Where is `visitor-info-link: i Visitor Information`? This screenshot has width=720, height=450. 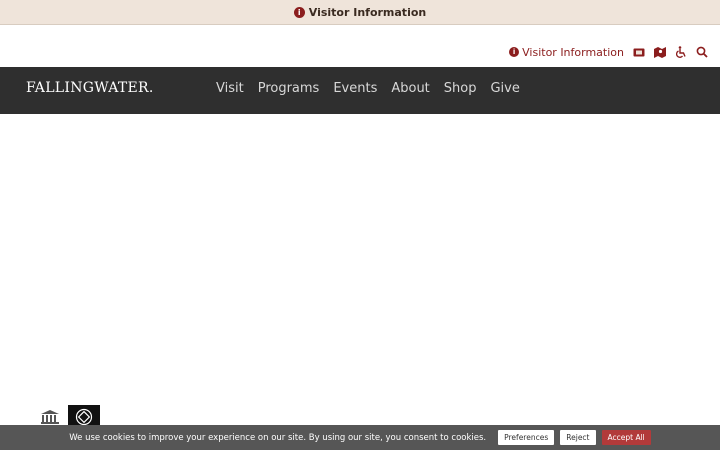 visitor-info-link: i Visitor Information is located at coordinates (566, 52).